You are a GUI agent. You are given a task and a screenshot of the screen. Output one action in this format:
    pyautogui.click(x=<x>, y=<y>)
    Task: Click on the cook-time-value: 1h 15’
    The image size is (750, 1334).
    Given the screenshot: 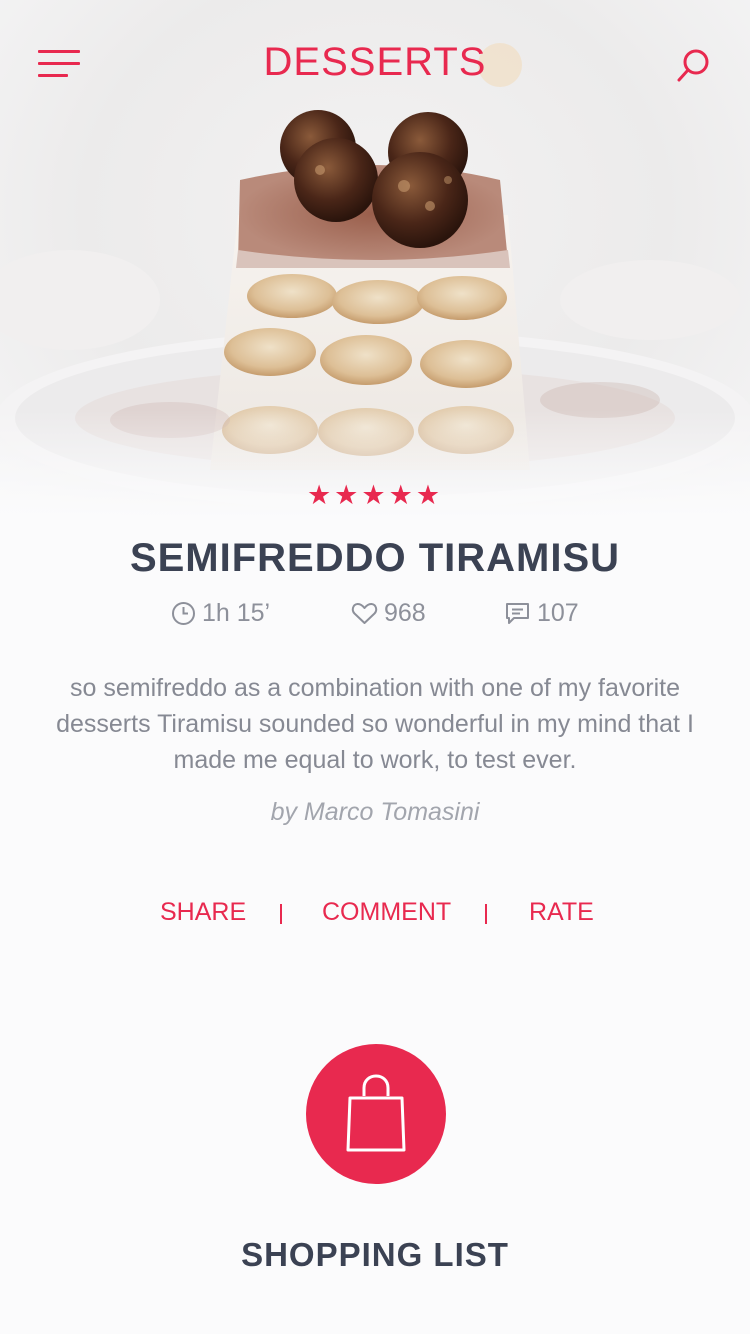 What is the action you would take?
    pyautogui.click(x=236, y=612)
    